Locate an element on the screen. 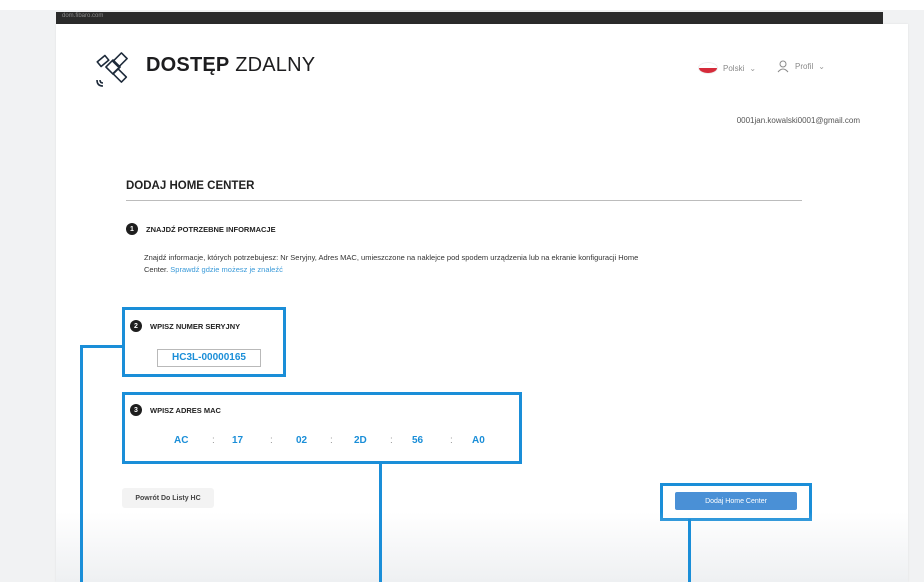 The height and width of the screenshot is (582, 924). mac-highlight-box is located at coordinates (322, 428).